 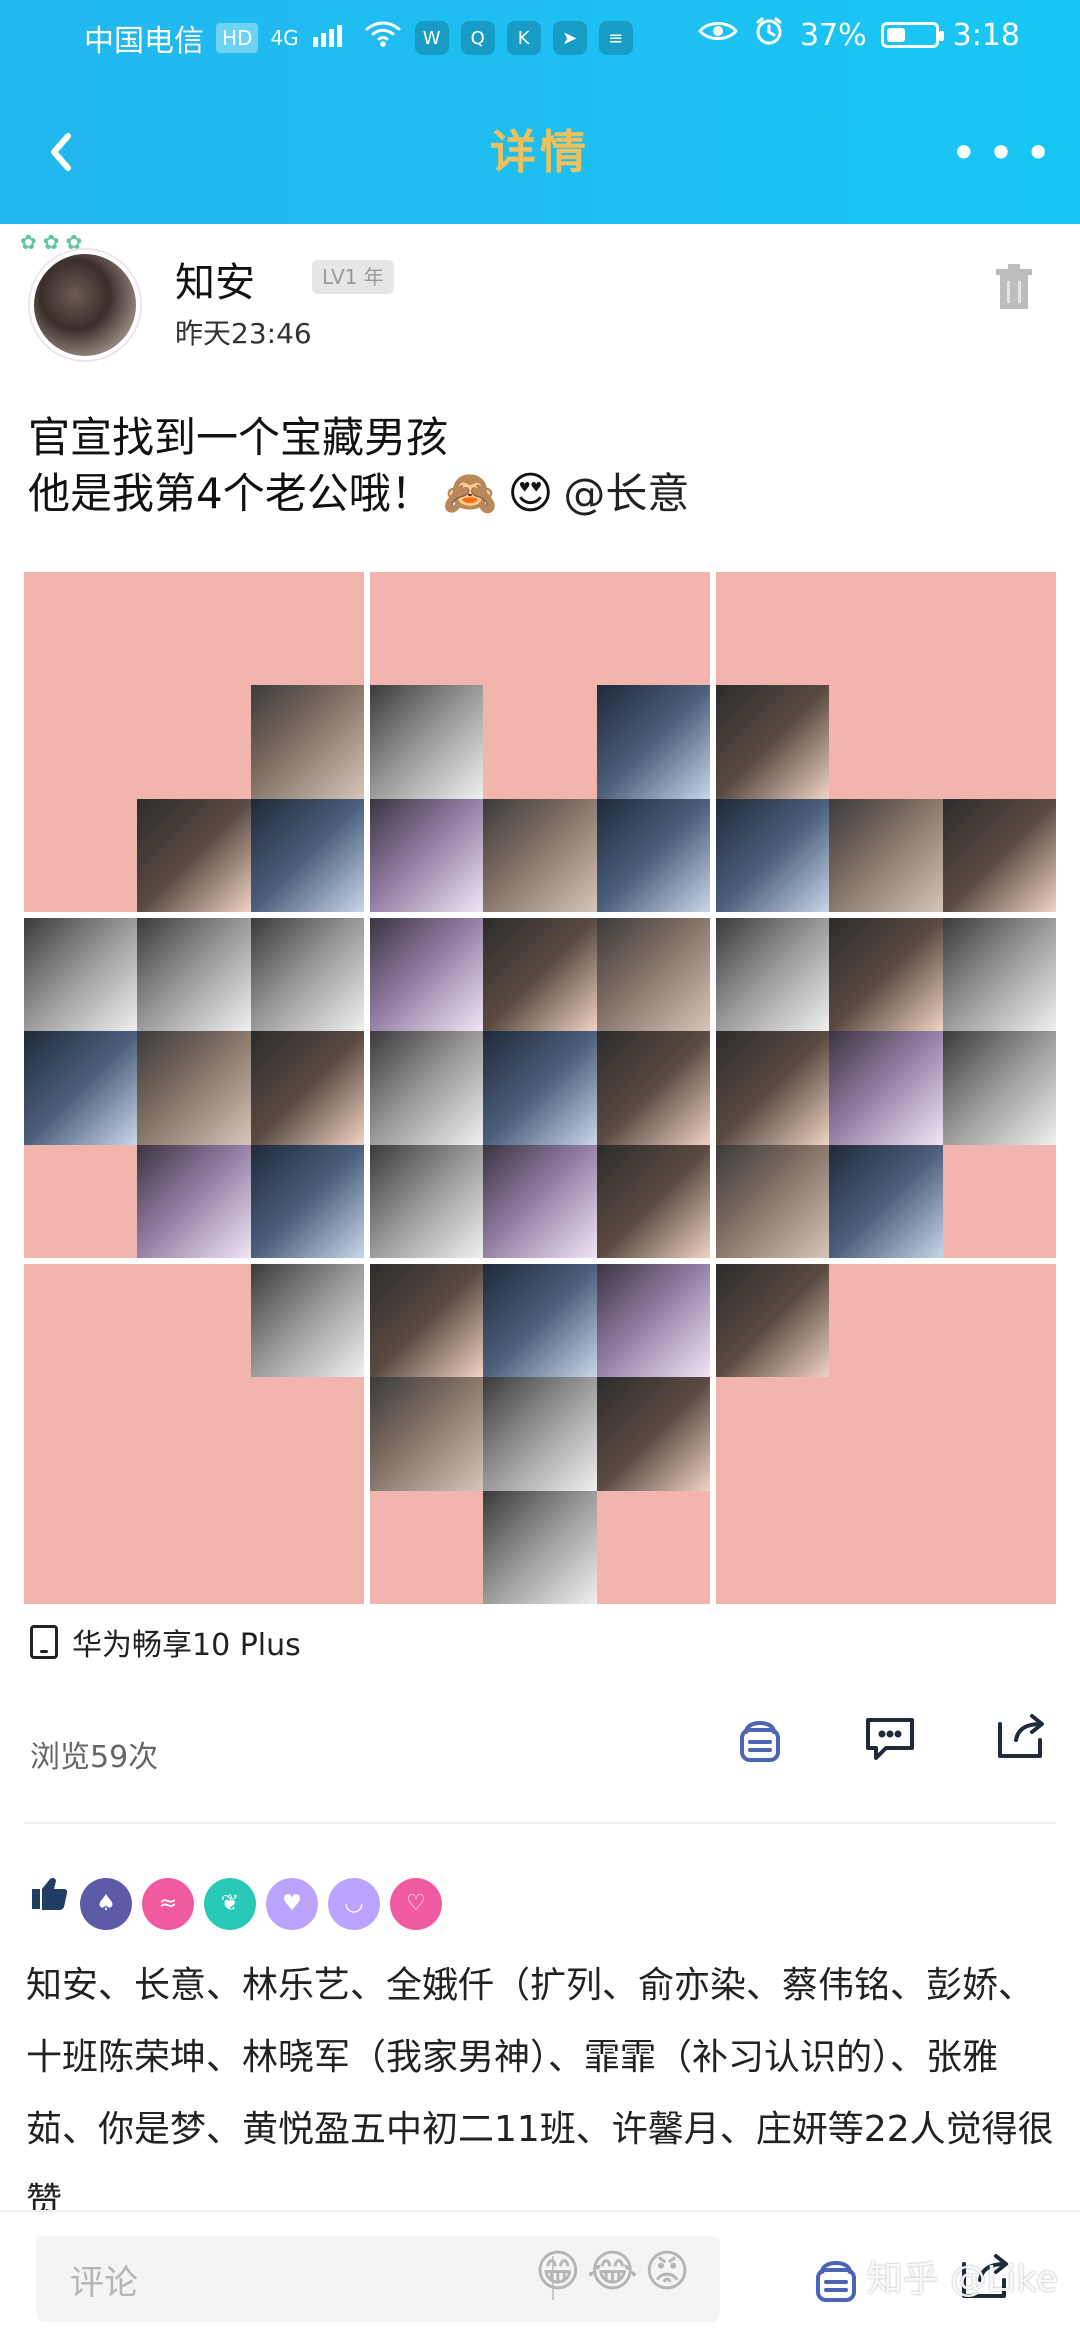 What do you see at coordinates (833, 35) in the screenshot?
I see `battery-percent: 37%` at bounding box center [833, 35].